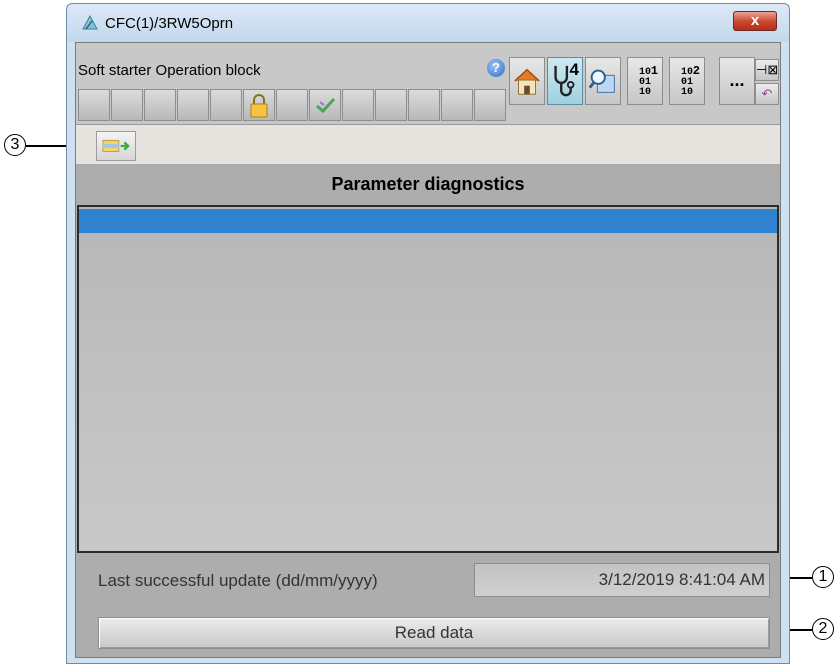 The image size is (840, 667). I want to click on help-icon: ?, so click(496, 68).